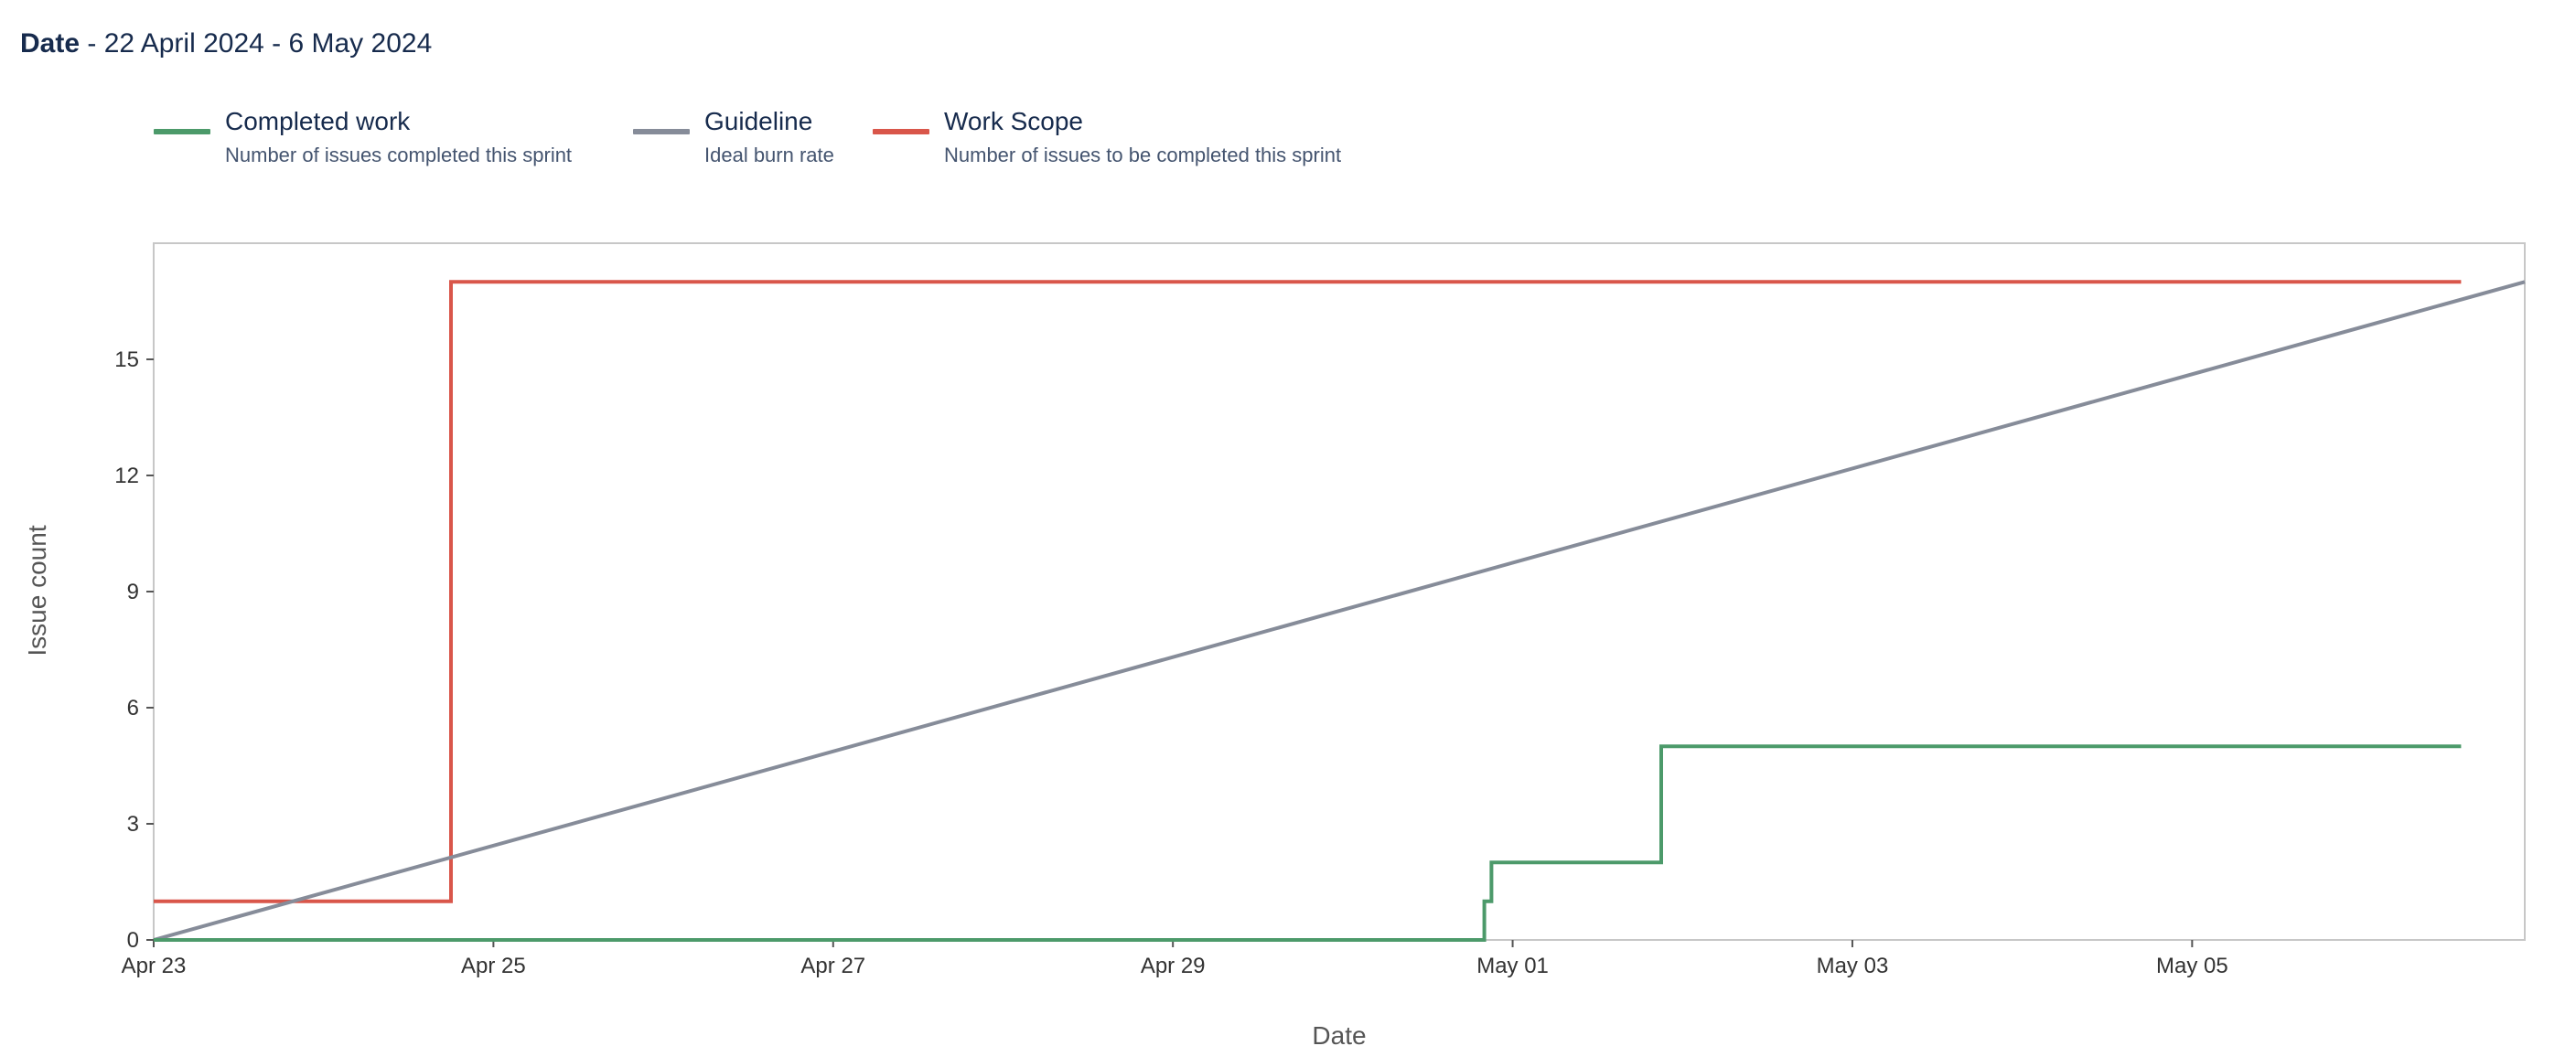  I want to click on x-tick-label: Apr 23, so click(155, 966).